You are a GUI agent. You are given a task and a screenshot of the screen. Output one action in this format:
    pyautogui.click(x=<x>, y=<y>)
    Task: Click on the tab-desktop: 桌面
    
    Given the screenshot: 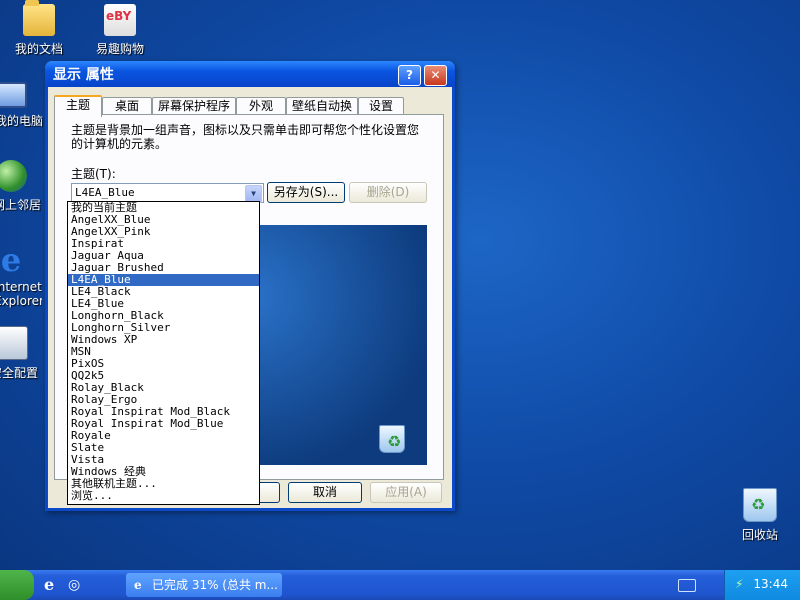 What is the action you would take?
    pyautogui.click(x=127, y=106)
    